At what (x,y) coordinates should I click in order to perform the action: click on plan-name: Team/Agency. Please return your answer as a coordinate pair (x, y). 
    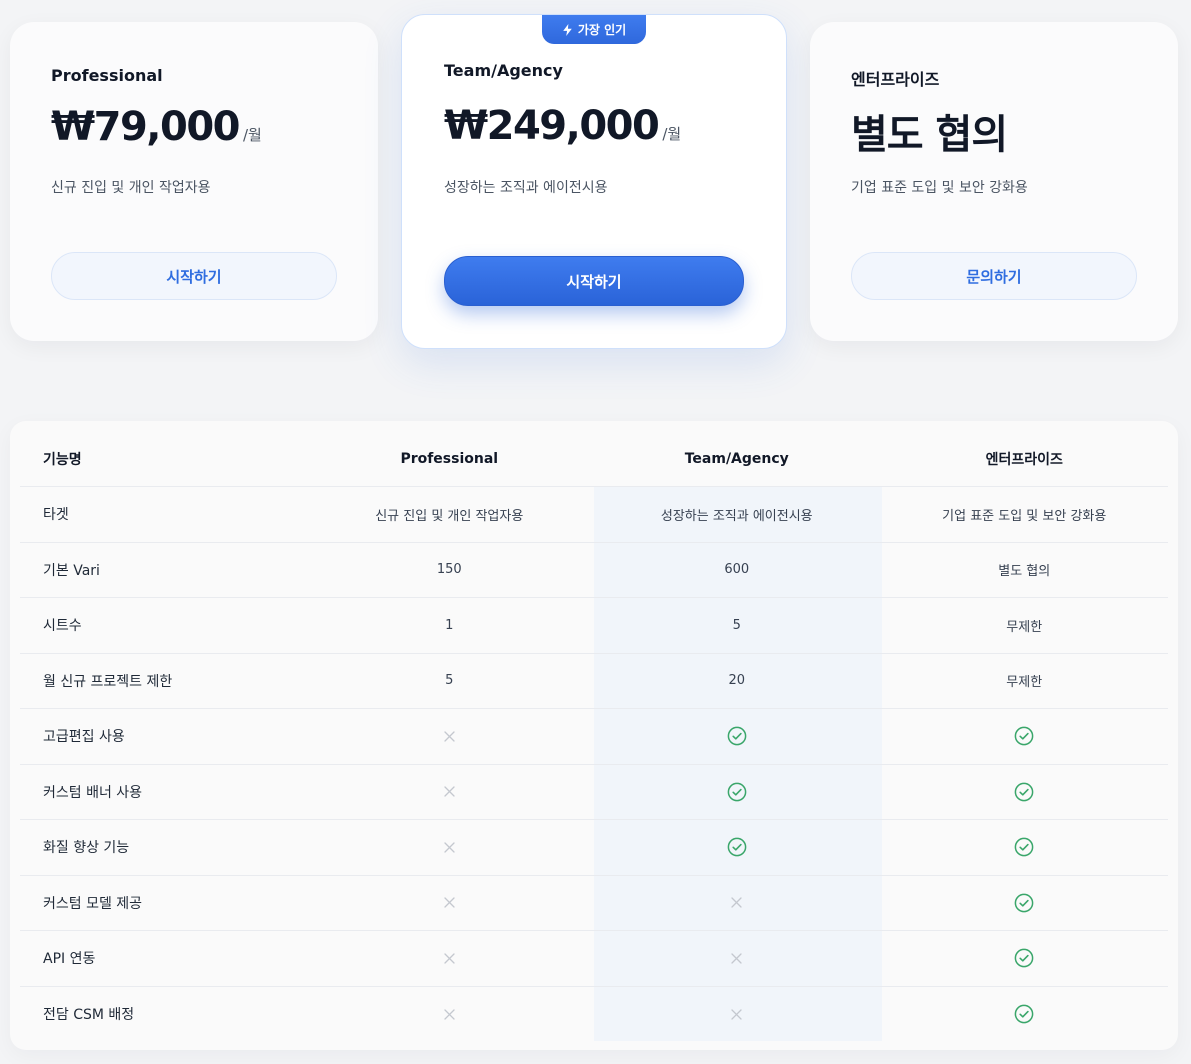
    Looking at the image, I should click on (503, 70).